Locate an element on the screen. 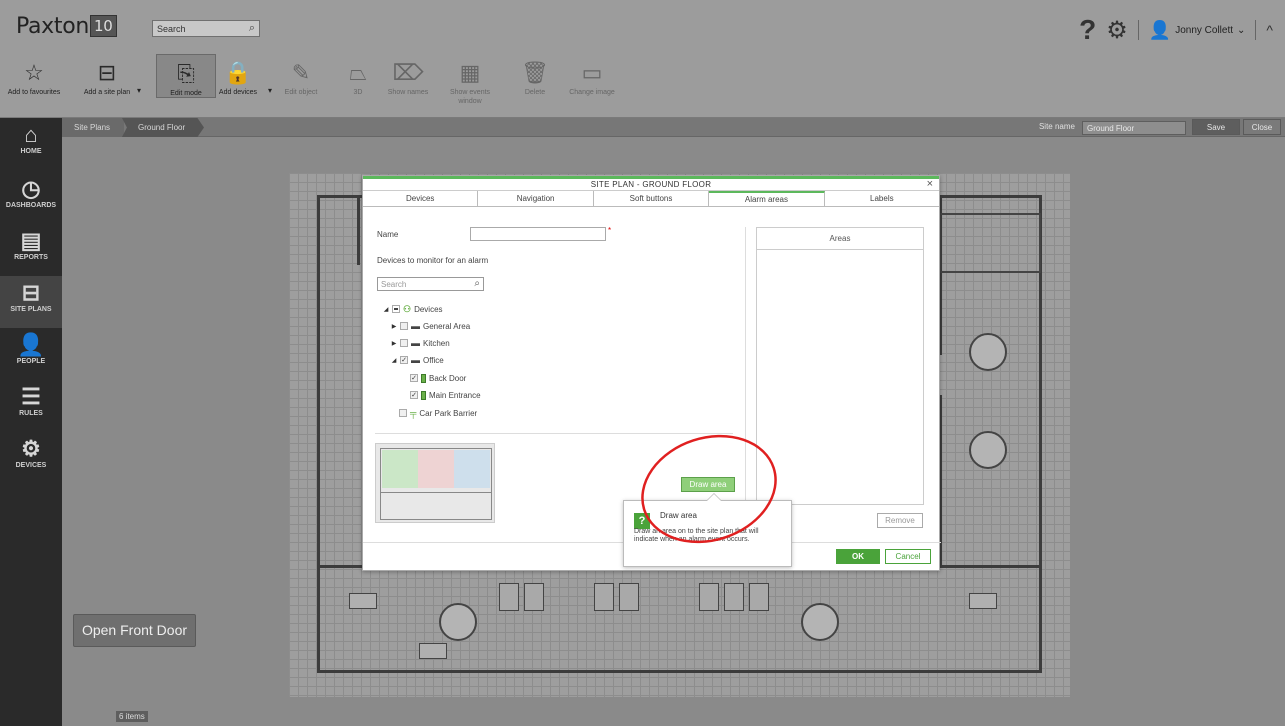  delete-button: 🗑 Delete is located at coordinates (535, 77).